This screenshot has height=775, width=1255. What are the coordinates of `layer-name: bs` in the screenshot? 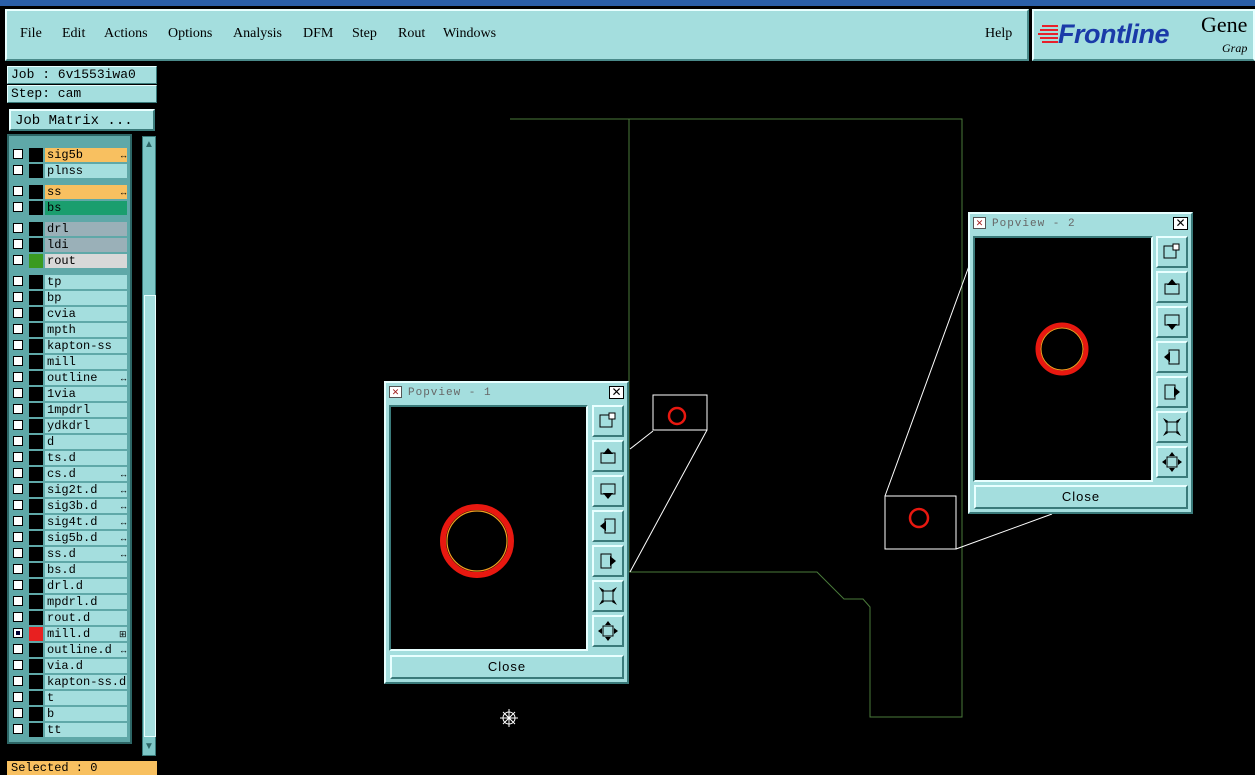 It's located at (86, 208).